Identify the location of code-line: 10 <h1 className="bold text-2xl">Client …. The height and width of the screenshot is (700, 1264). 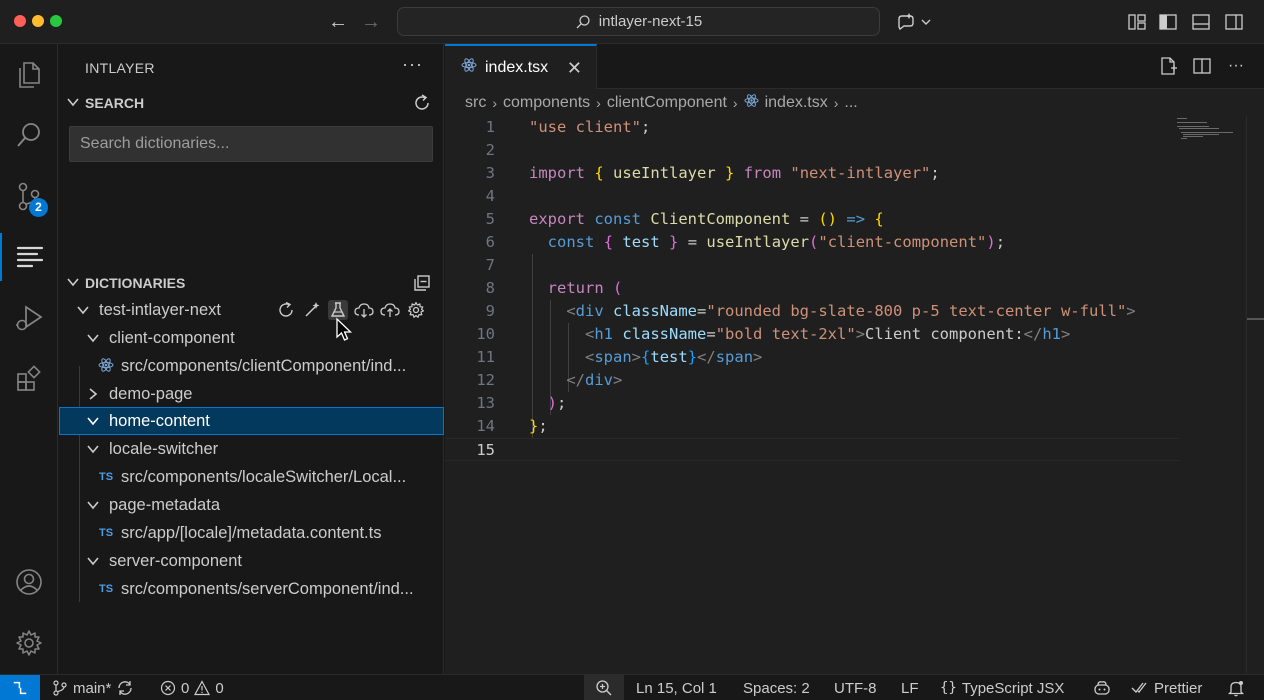
(773, 334).